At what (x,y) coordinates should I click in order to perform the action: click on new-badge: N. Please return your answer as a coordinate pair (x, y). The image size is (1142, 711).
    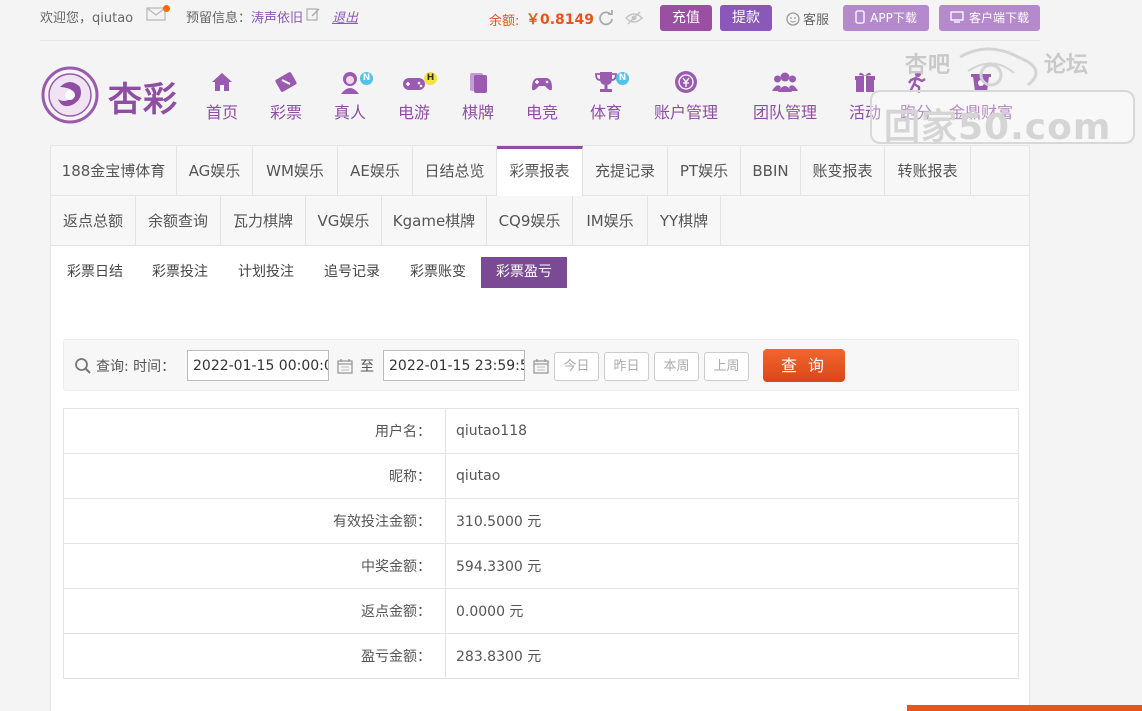
    Looking at the image, I should click on (366, 78).